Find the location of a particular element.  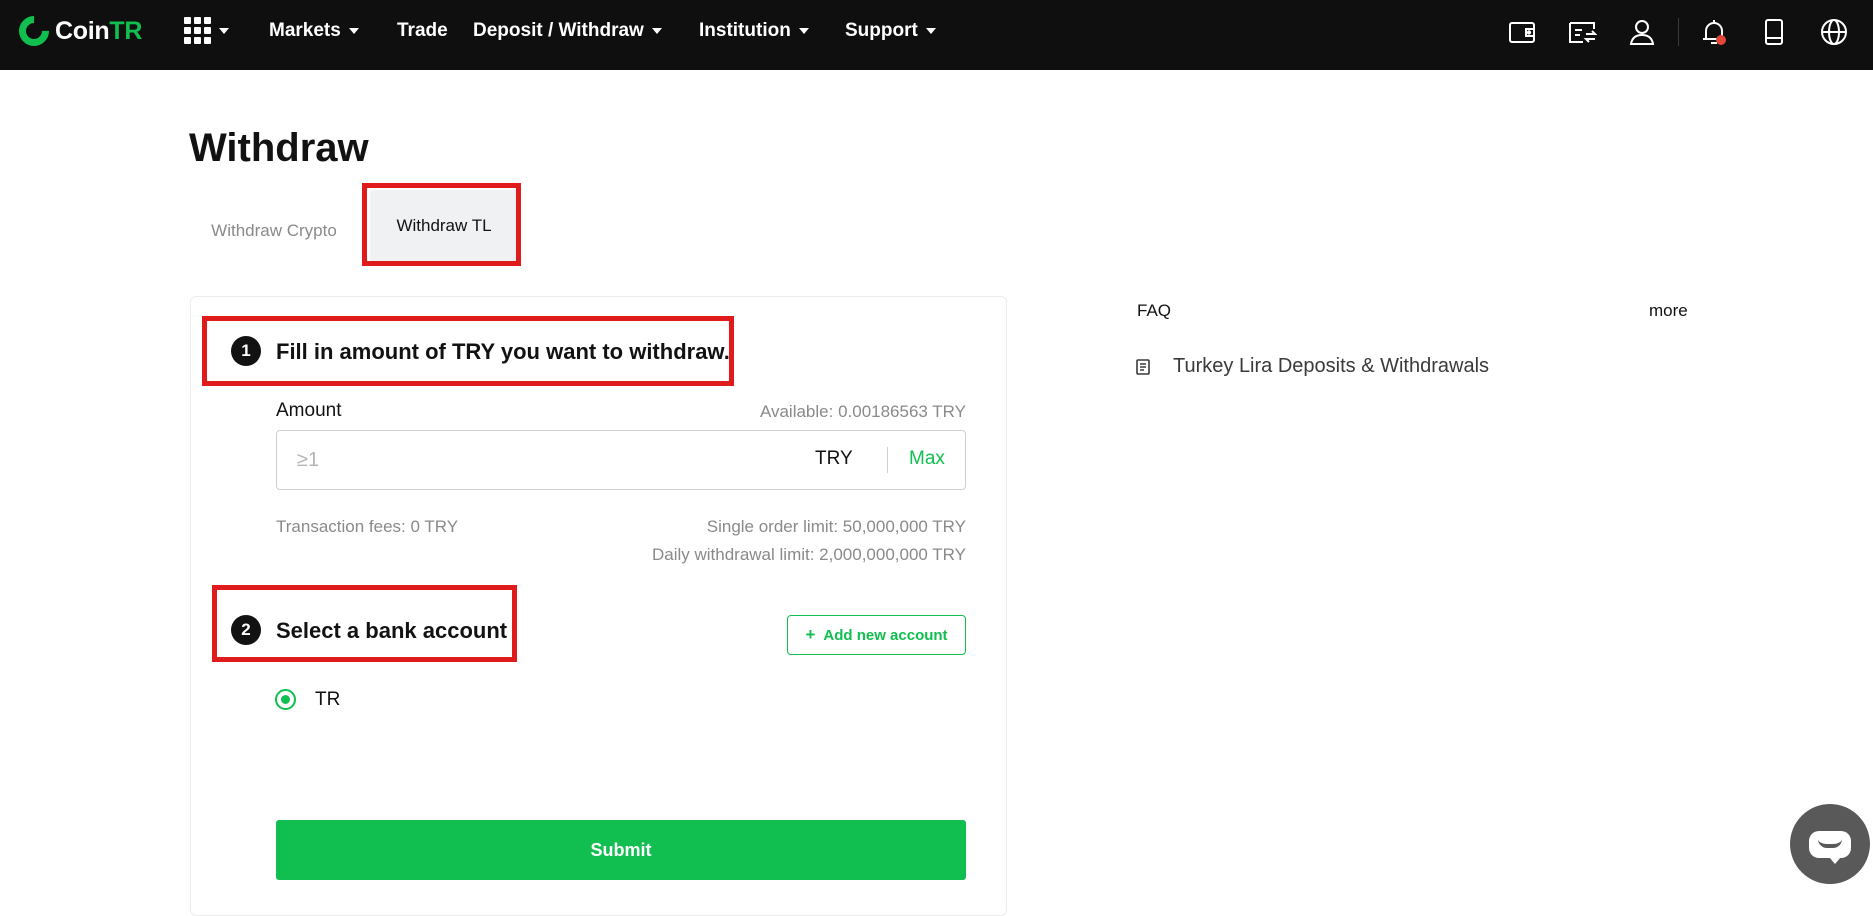

input-divider is located at coordinates (887, 460).